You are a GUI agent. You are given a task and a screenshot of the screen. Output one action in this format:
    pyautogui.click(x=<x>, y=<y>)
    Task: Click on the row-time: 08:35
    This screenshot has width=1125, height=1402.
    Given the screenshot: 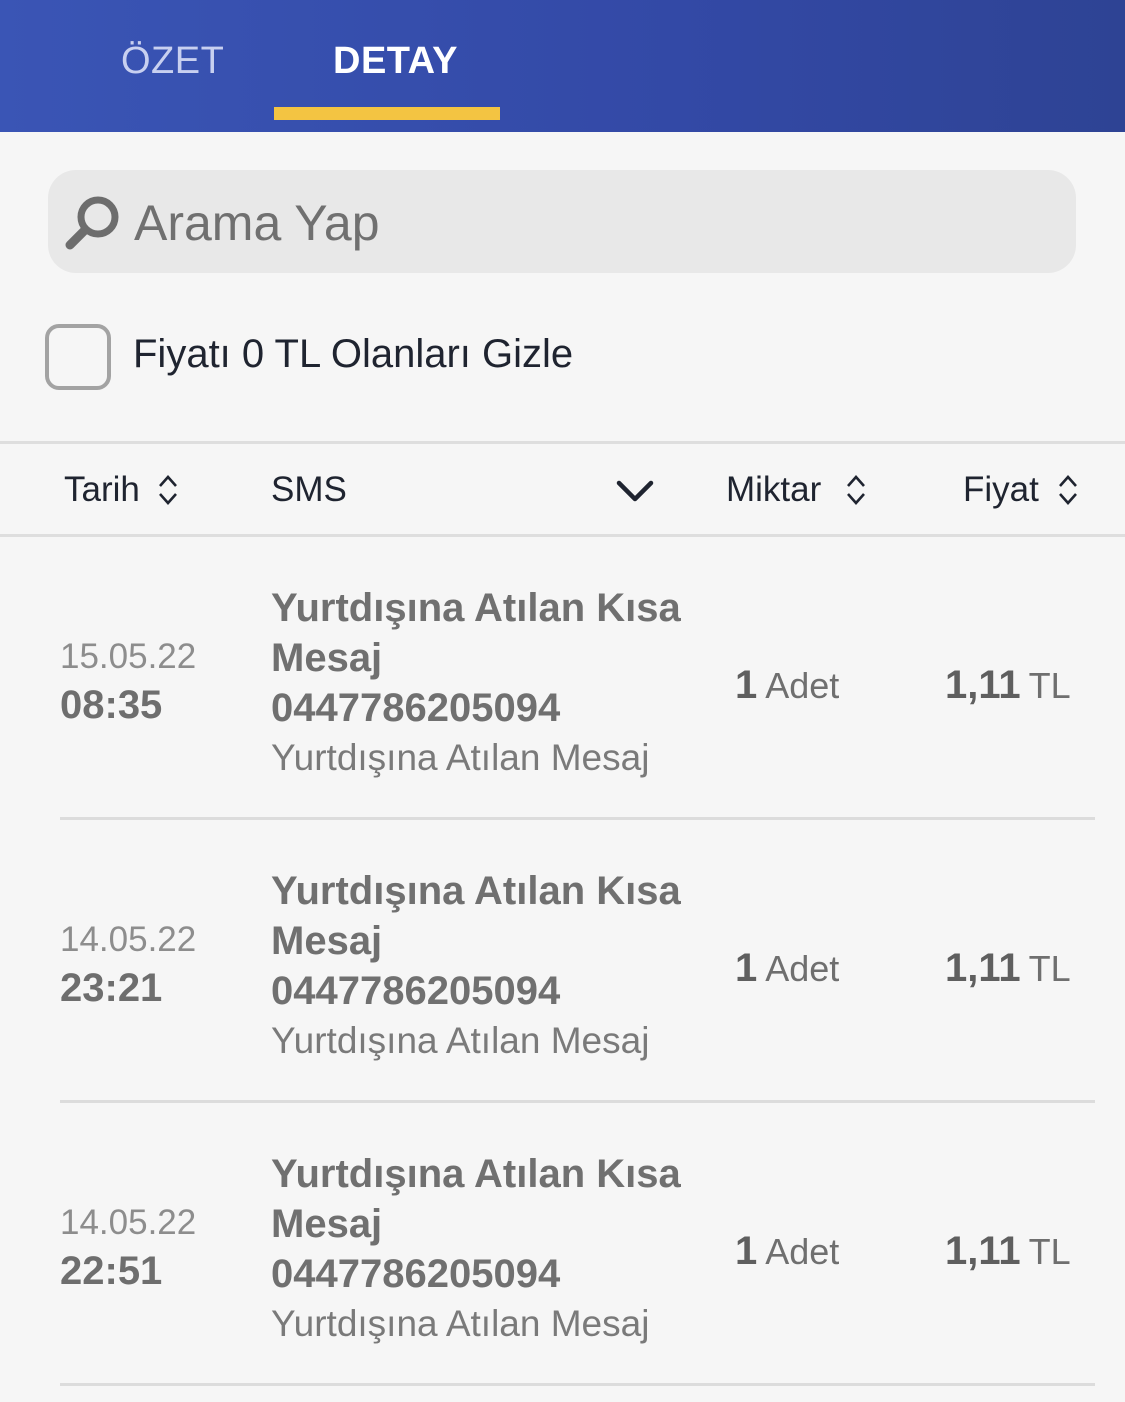 What is the action you would take?
    pyautogui.click(x=111, y=705)
    